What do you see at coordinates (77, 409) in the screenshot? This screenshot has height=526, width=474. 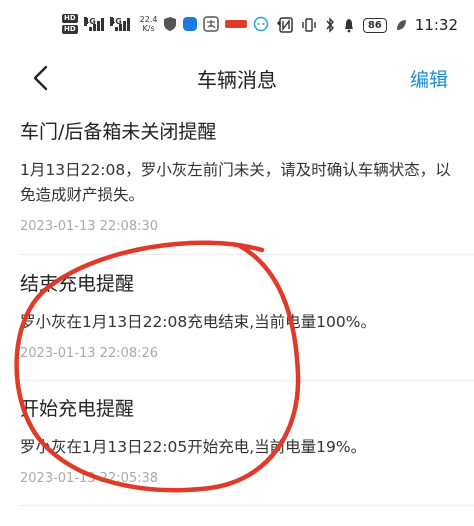 I see `message-title: 开始充电提醒` at bounding box center [77, 409].